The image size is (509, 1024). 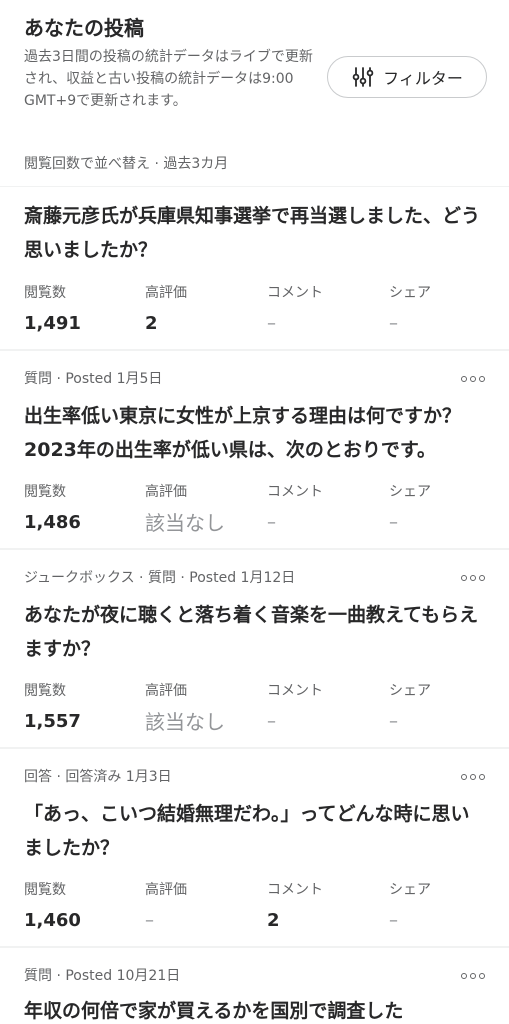 What do you see at coordinates (254, 632) in the screenshot?
I see `post-title: あなたが夜に聴くと落ち着く音楽を一曲教えてもらえますか？` at bounding box center [254, 632].